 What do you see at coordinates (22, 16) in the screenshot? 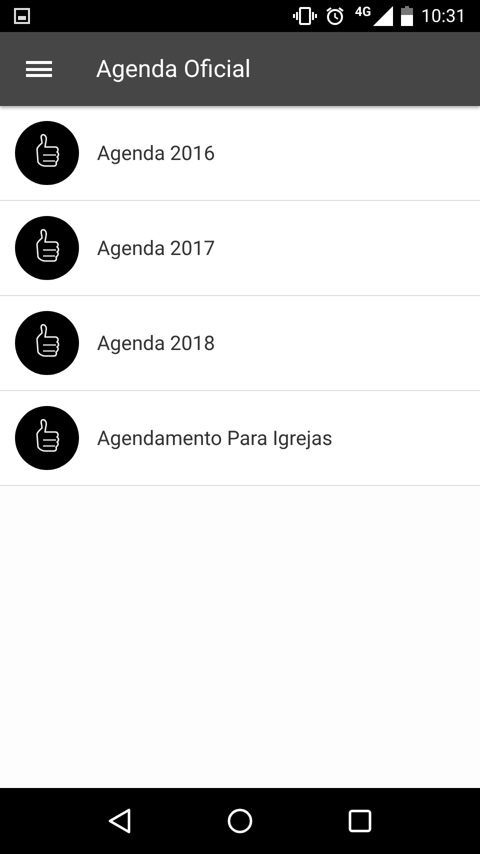
I see `image-icon` at bounding box center [22, 16].